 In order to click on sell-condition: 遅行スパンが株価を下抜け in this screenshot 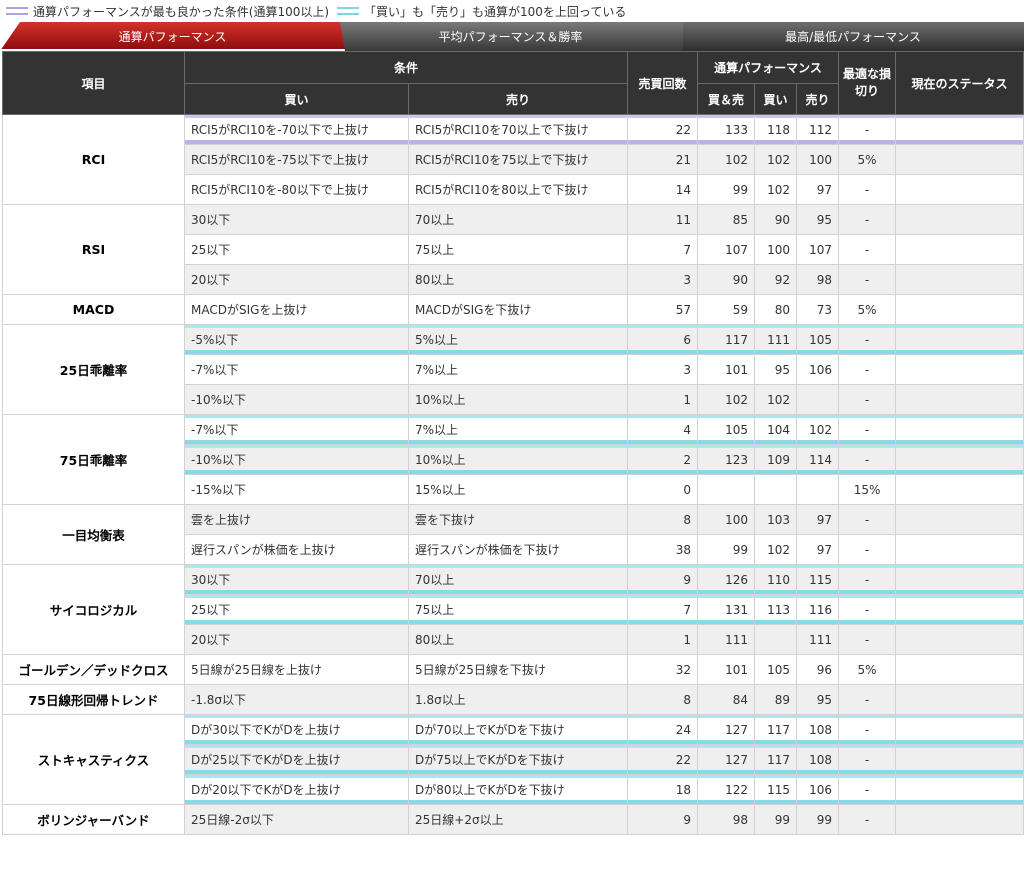, I will do `click(518, 549)`.